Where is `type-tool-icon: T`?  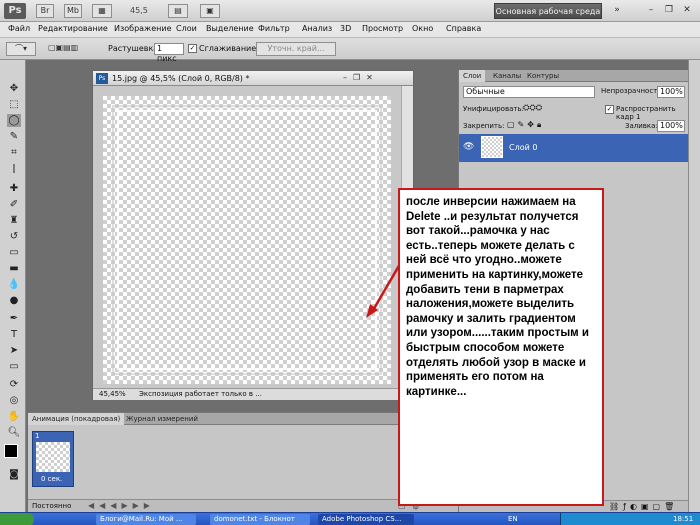
type-tool-icon: T is located at coordinates (14, 334).